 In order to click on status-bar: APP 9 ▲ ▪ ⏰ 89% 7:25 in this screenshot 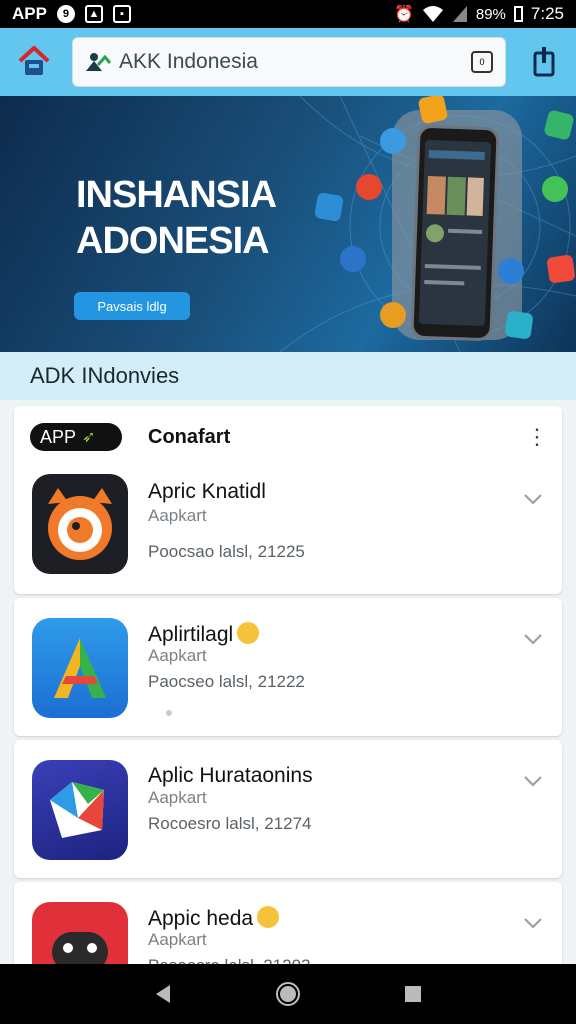, I will do `click(288, 14)`.